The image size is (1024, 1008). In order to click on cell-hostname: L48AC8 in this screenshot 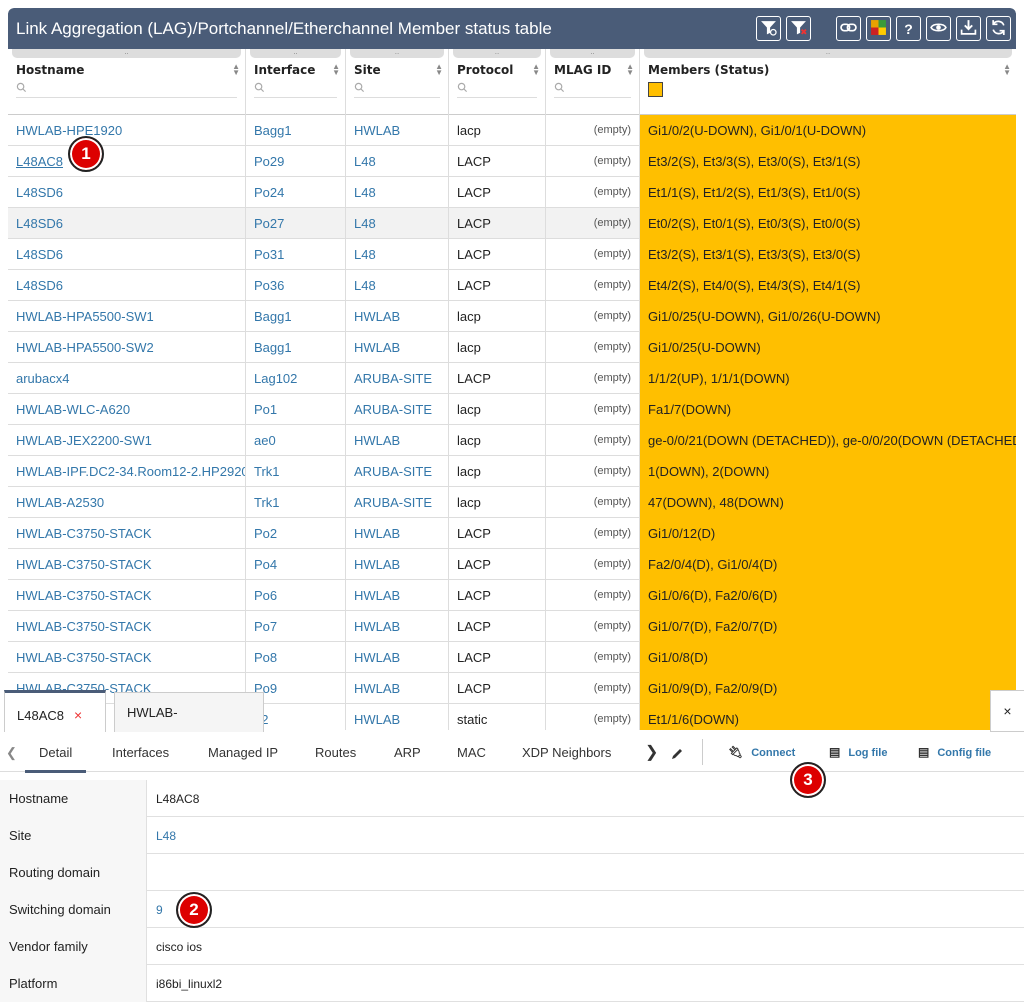, I will do `click(127, 161)`.